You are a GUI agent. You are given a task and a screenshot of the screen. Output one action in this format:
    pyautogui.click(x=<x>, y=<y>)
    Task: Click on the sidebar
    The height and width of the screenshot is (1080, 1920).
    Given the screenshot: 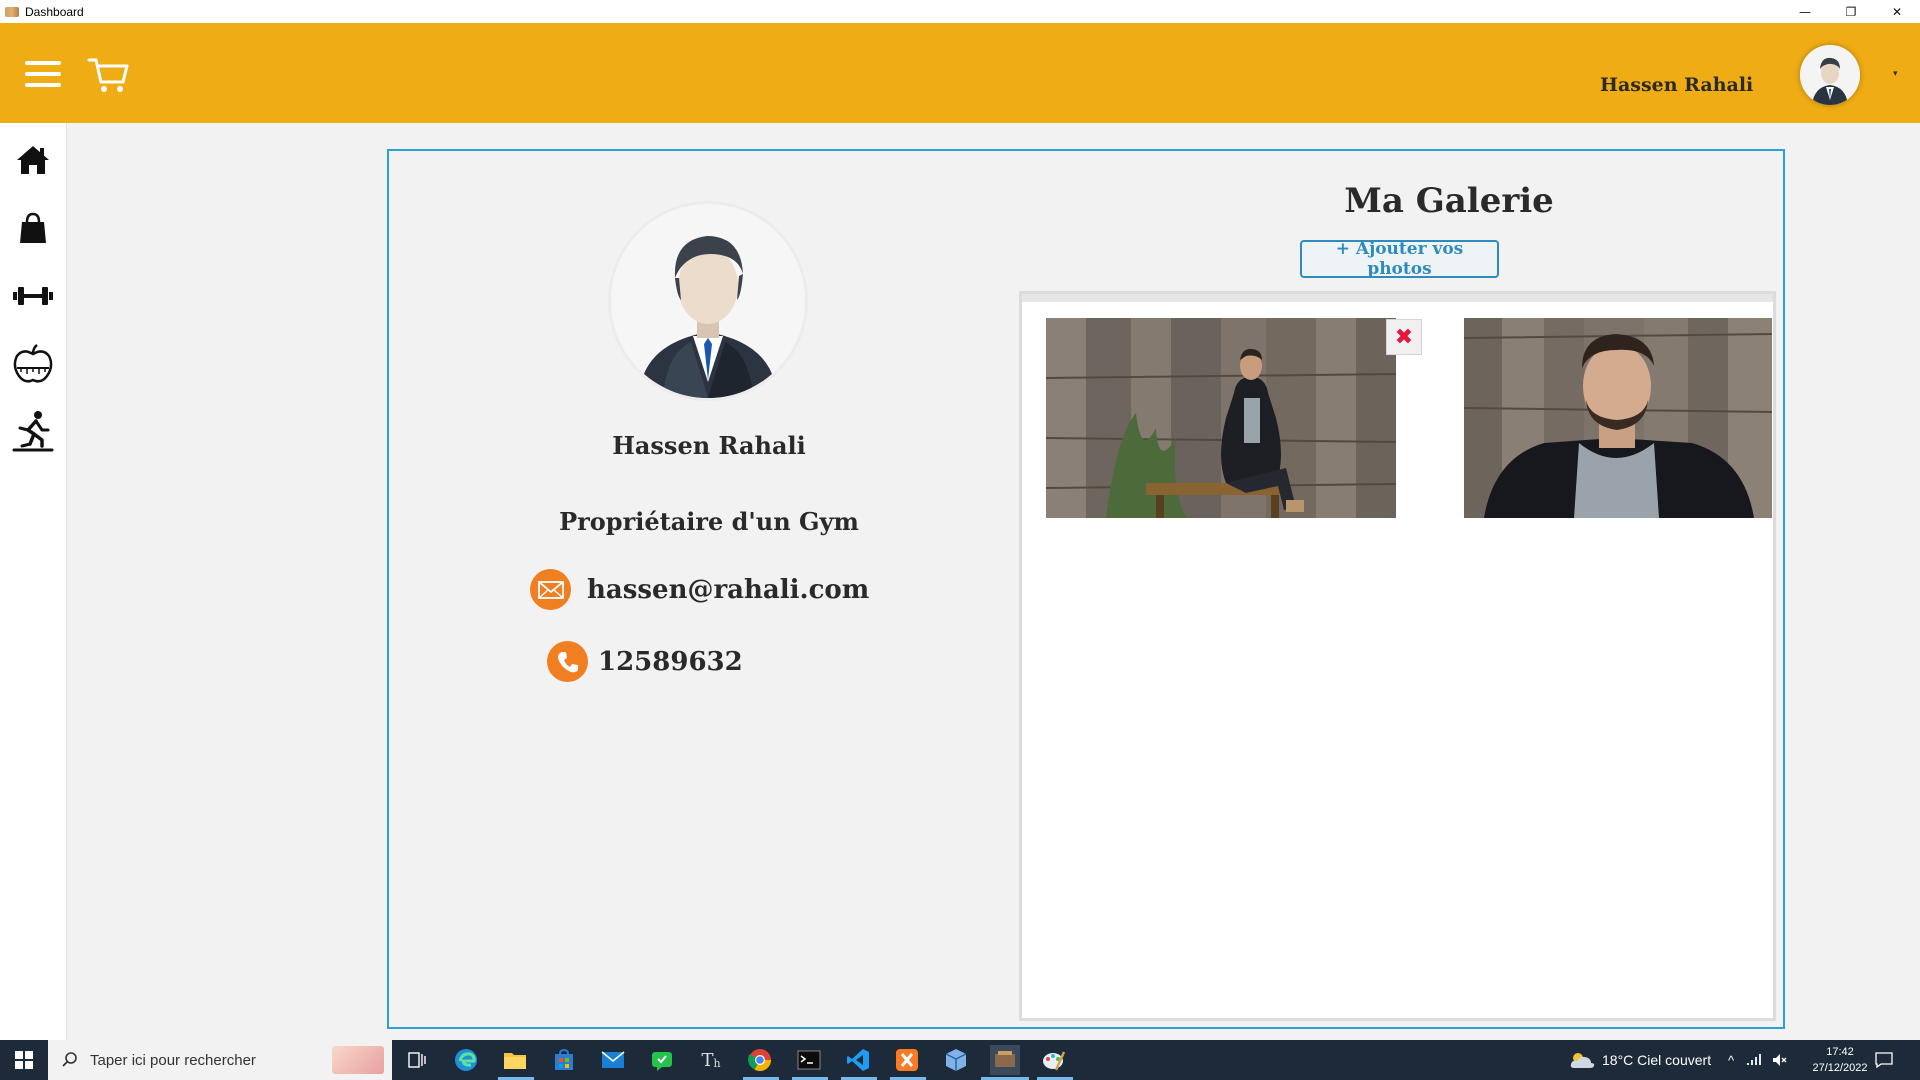 What is the action you would take?
    pyautogui.click(x=33, y=581)
    